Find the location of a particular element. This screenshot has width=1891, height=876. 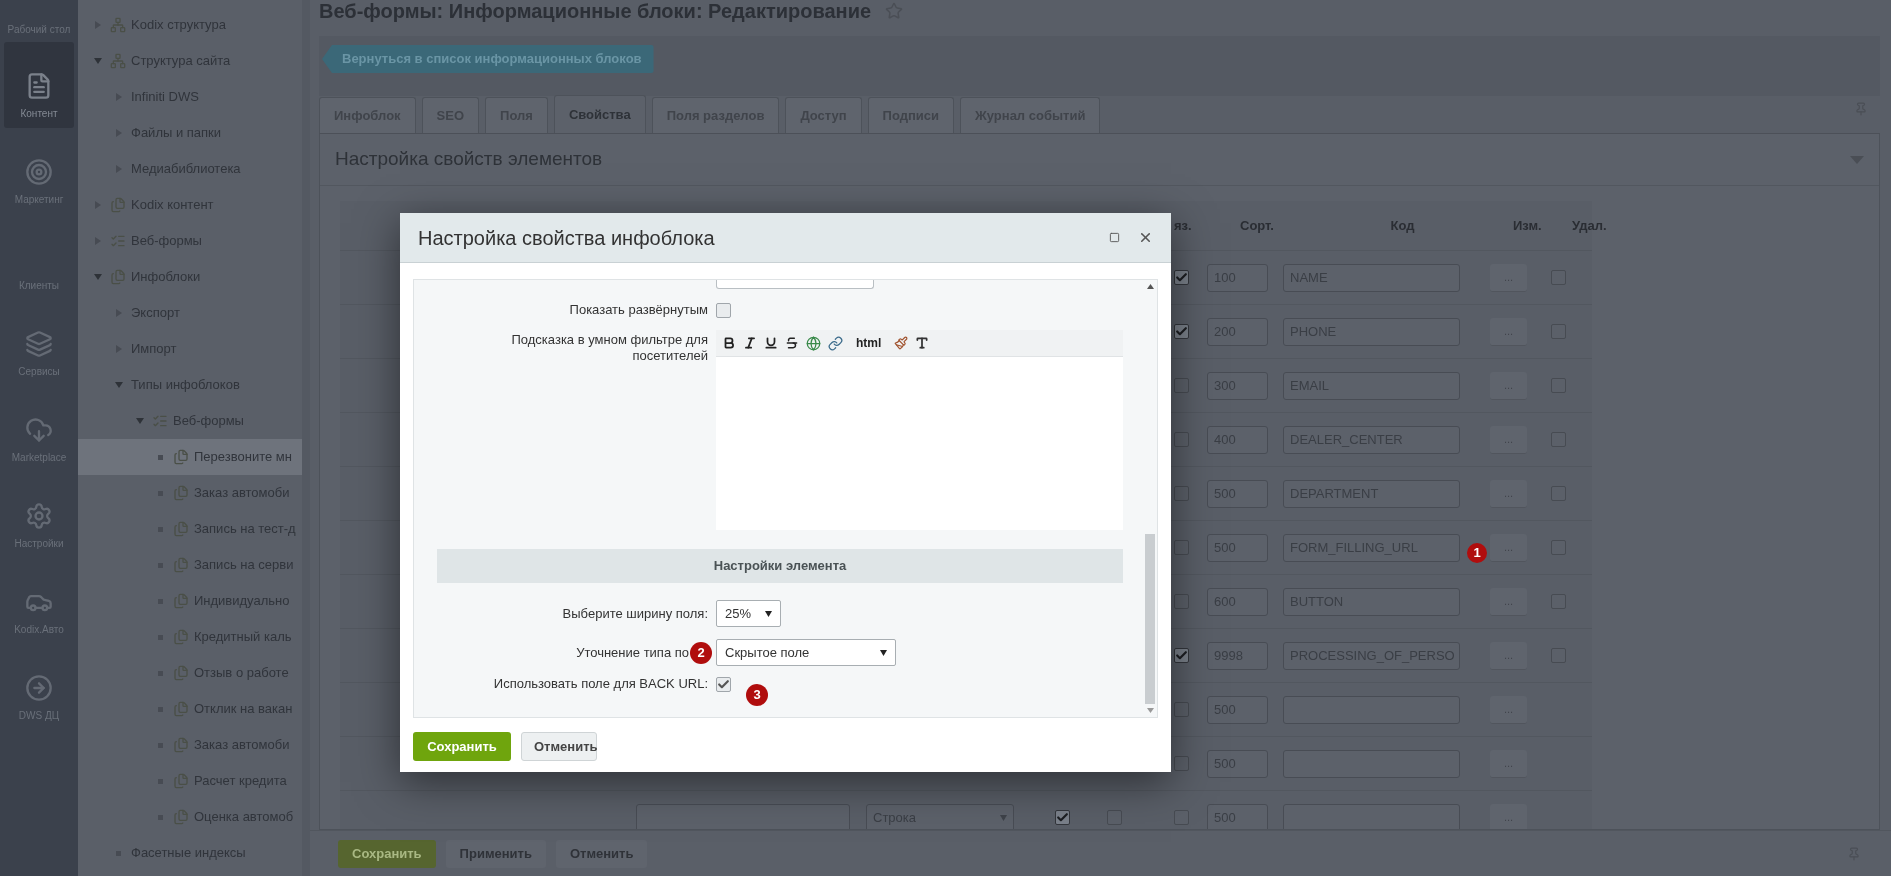

bold-icon is located at coordinates (729, 343).